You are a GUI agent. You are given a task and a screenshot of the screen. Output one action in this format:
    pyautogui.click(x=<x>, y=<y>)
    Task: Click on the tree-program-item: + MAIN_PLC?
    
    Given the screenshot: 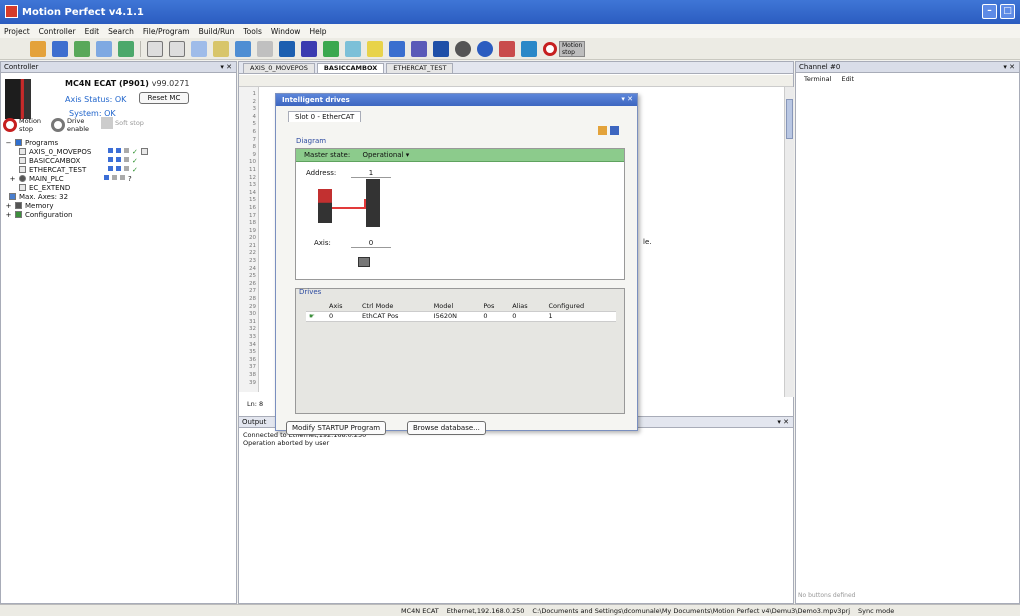 What is the action you would take?
    pyautogui.click(x=120, y=178)
    